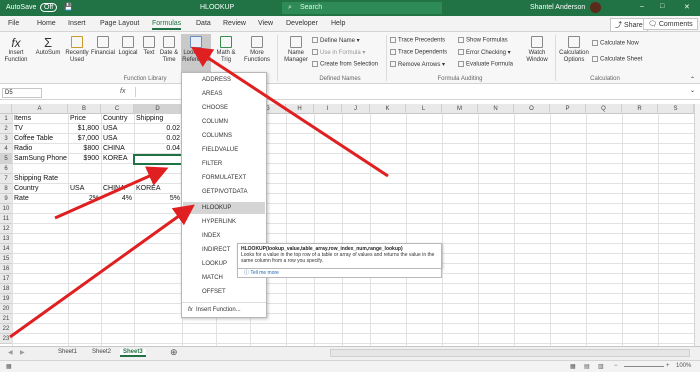 Image resolution: width=700 pixels, height=372 pixels. What do you see at coordinates (615, 43) in the screenshot?
I see `calculate-now-button: Calculate Now` at bounding box center [615, 43].